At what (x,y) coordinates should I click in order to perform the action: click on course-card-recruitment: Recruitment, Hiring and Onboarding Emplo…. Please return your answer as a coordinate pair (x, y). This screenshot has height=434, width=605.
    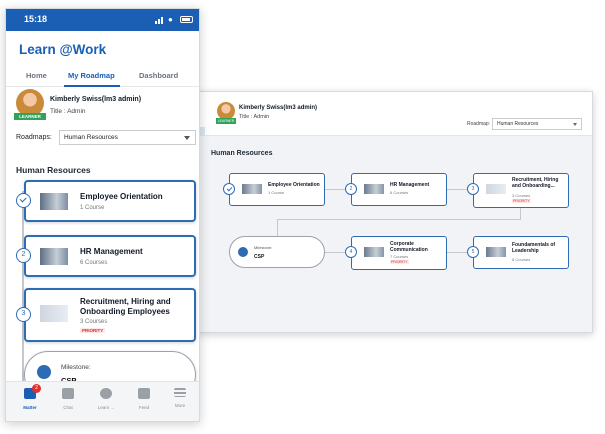
    Looking at the image, I should click on (110, 315).